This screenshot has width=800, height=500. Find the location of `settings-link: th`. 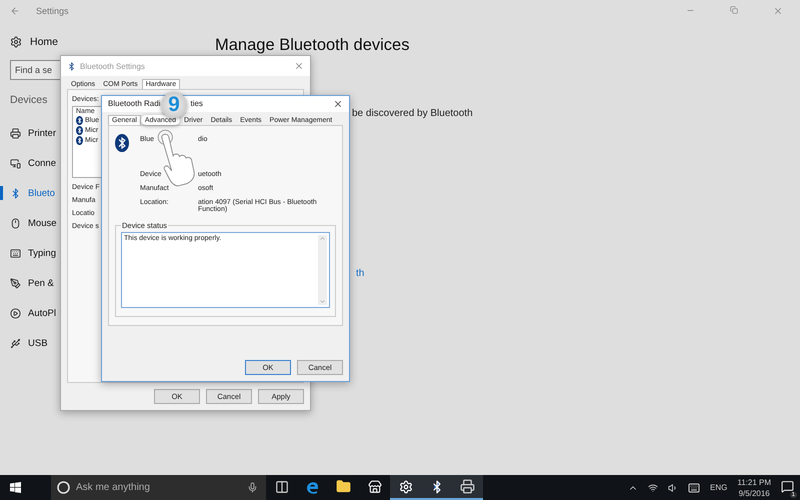

settings-link: th is located at coordinates (360, 273).